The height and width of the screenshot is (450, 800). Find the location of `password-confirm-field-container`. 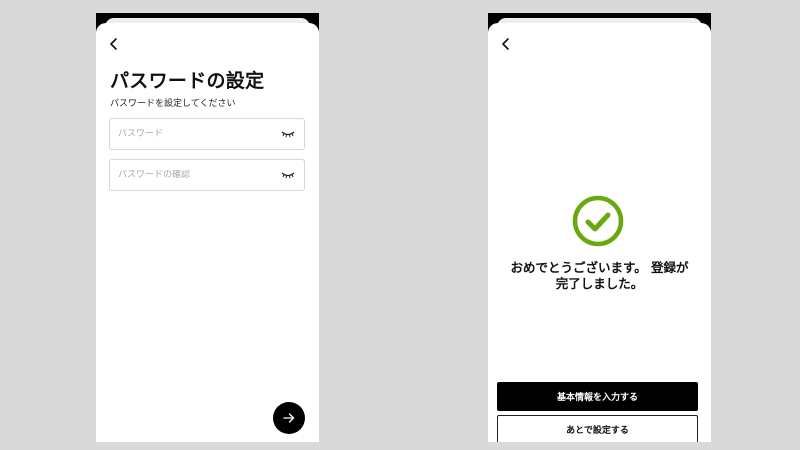

password-confirm-field-container is located at coordinates (207, 175).